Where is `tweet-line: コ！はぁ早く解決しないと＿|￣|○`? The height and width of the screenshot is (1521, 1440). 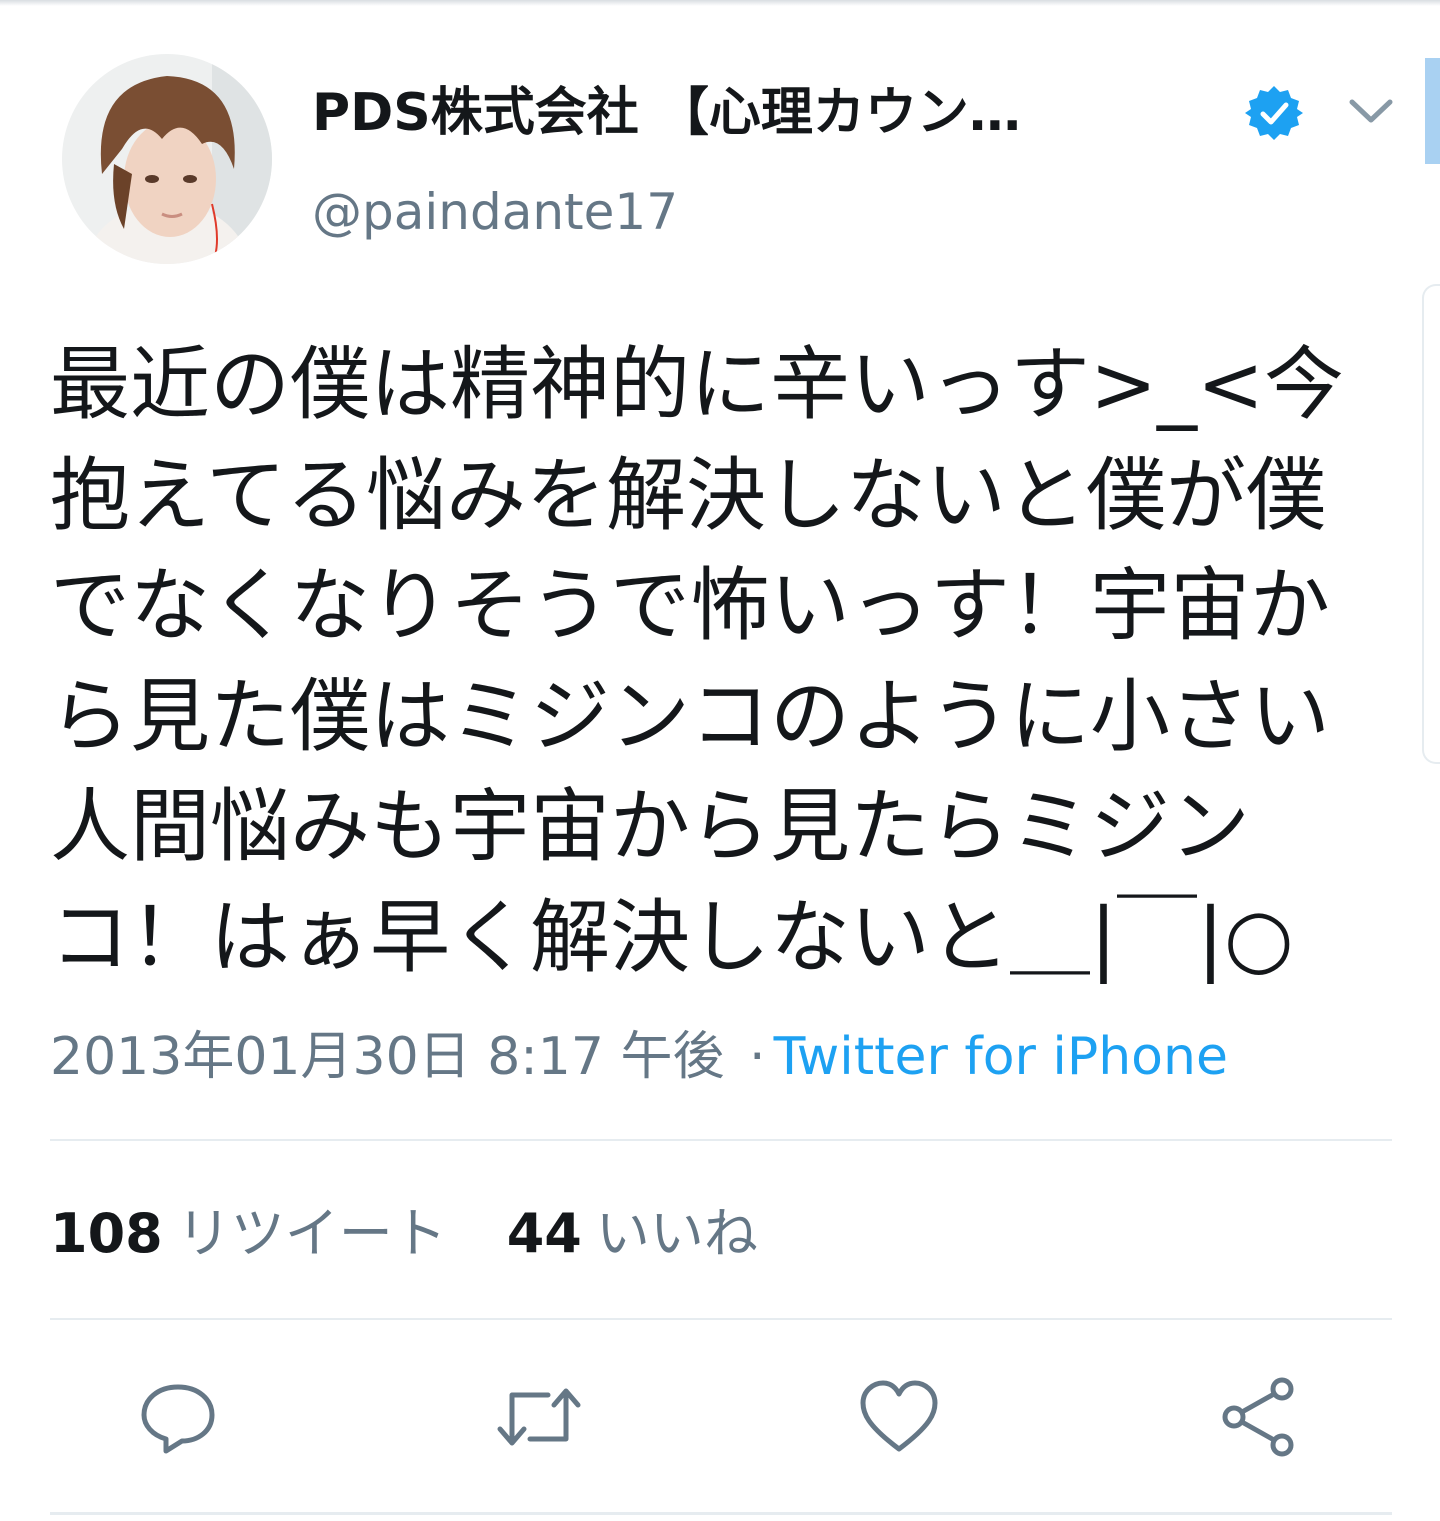 tweet-line: コ！はぁ早く解決しないと＿|￣|○ is located at coordinates (672, 937).